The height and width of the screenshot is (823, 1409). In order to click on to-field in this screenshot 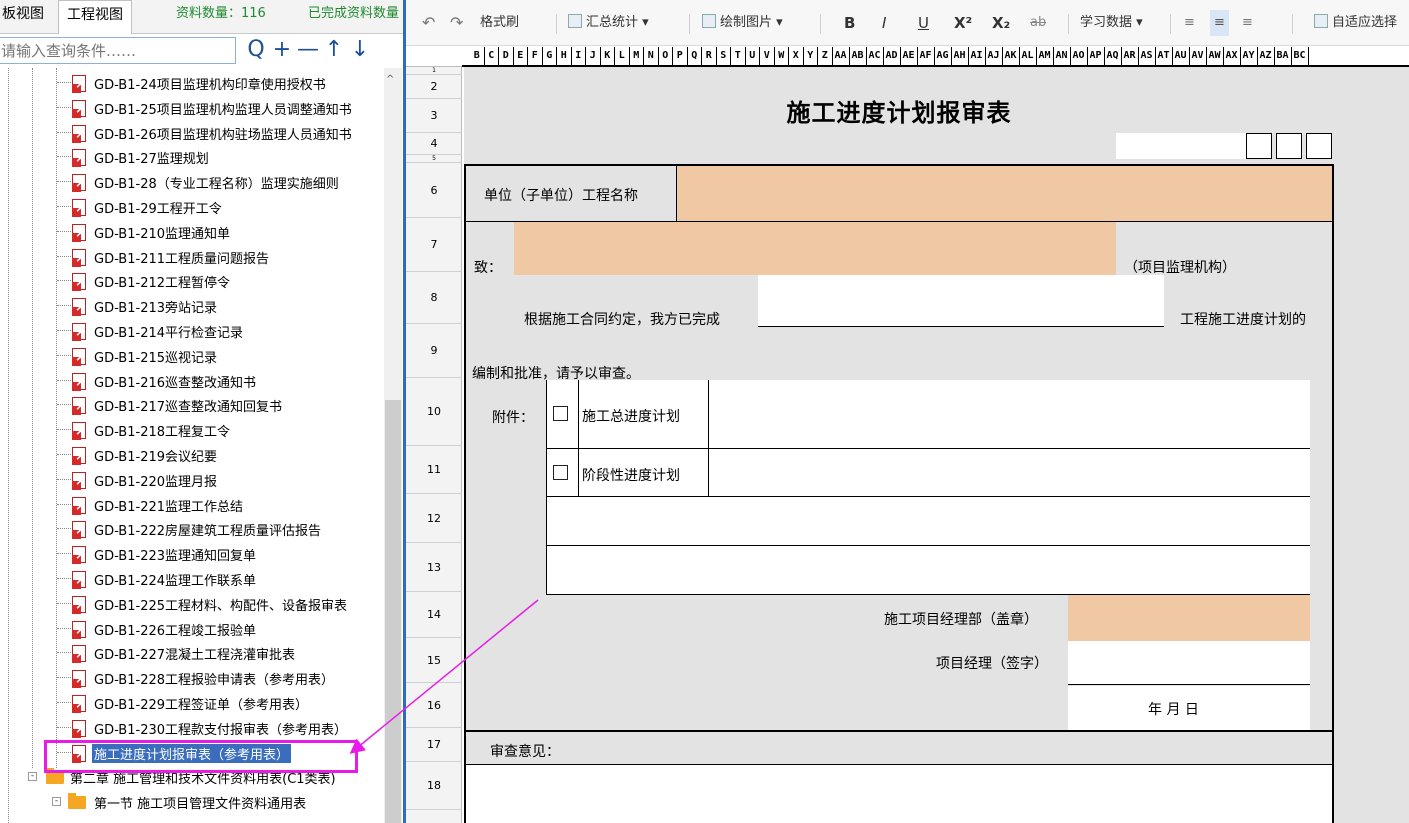, I will do `click(815, 248)`.